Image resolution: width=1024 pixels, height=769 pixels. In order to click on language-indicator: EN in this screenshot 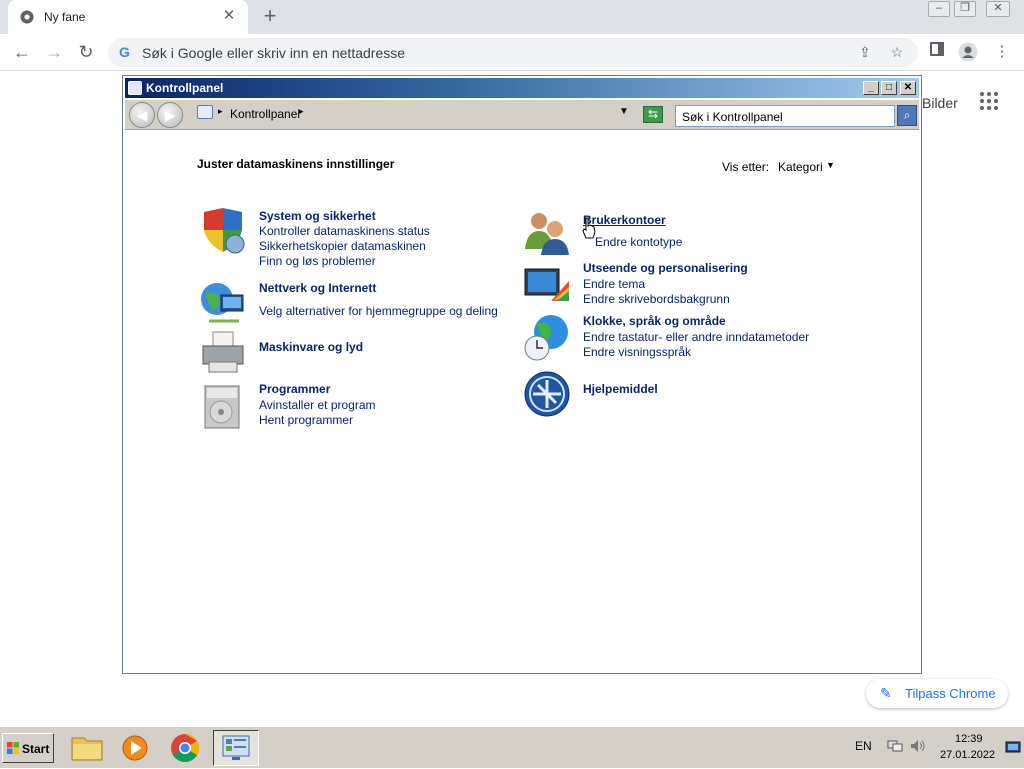, I will do `click(863, 746)`.